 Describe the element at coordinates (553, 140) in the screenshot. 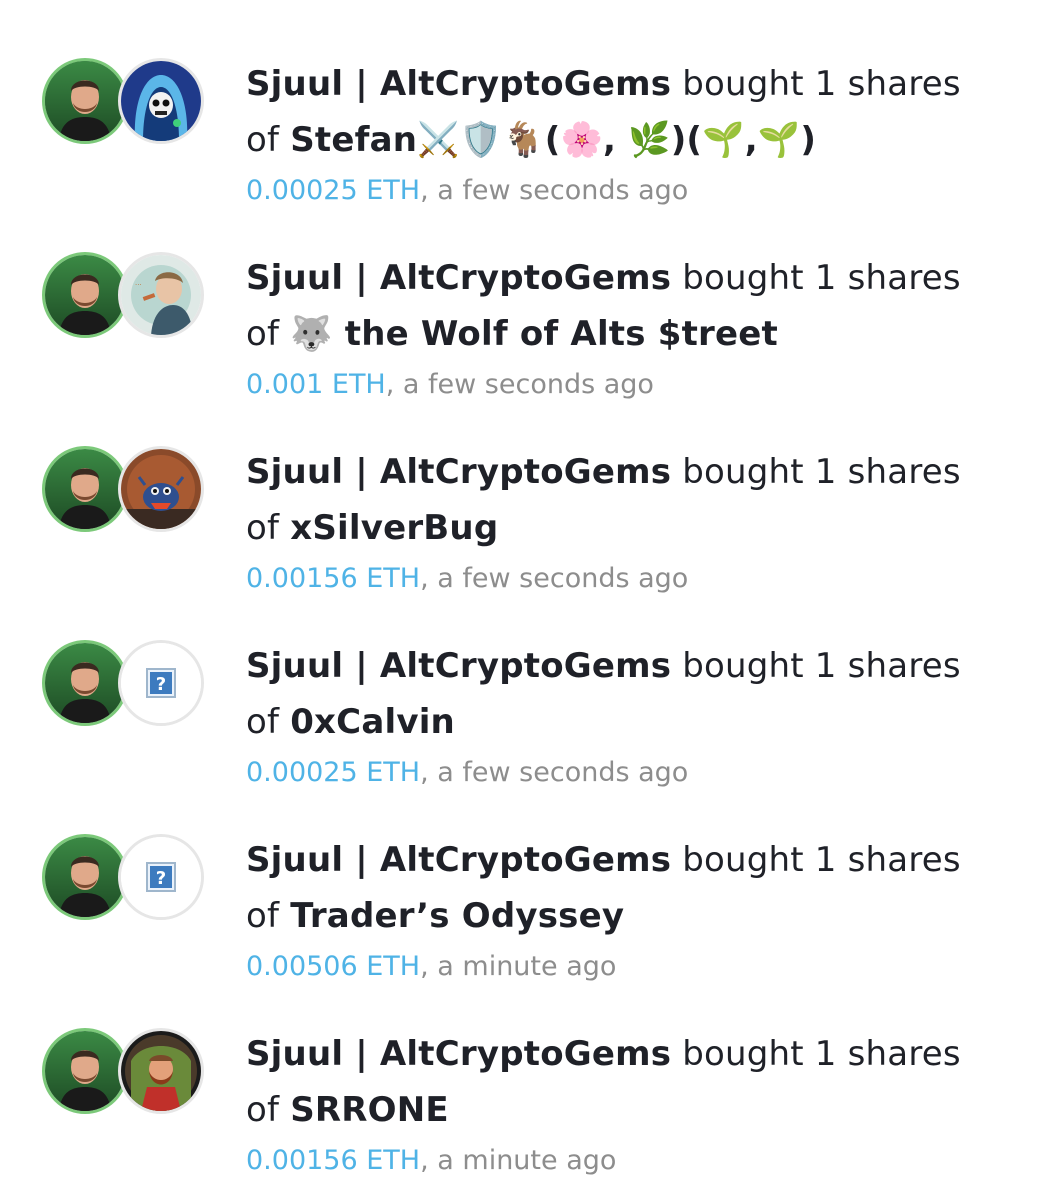

I see `subject-name: Stefan⚔️🛡️🐐(🌸, 🌿)(🌱,🌱)` at that location.